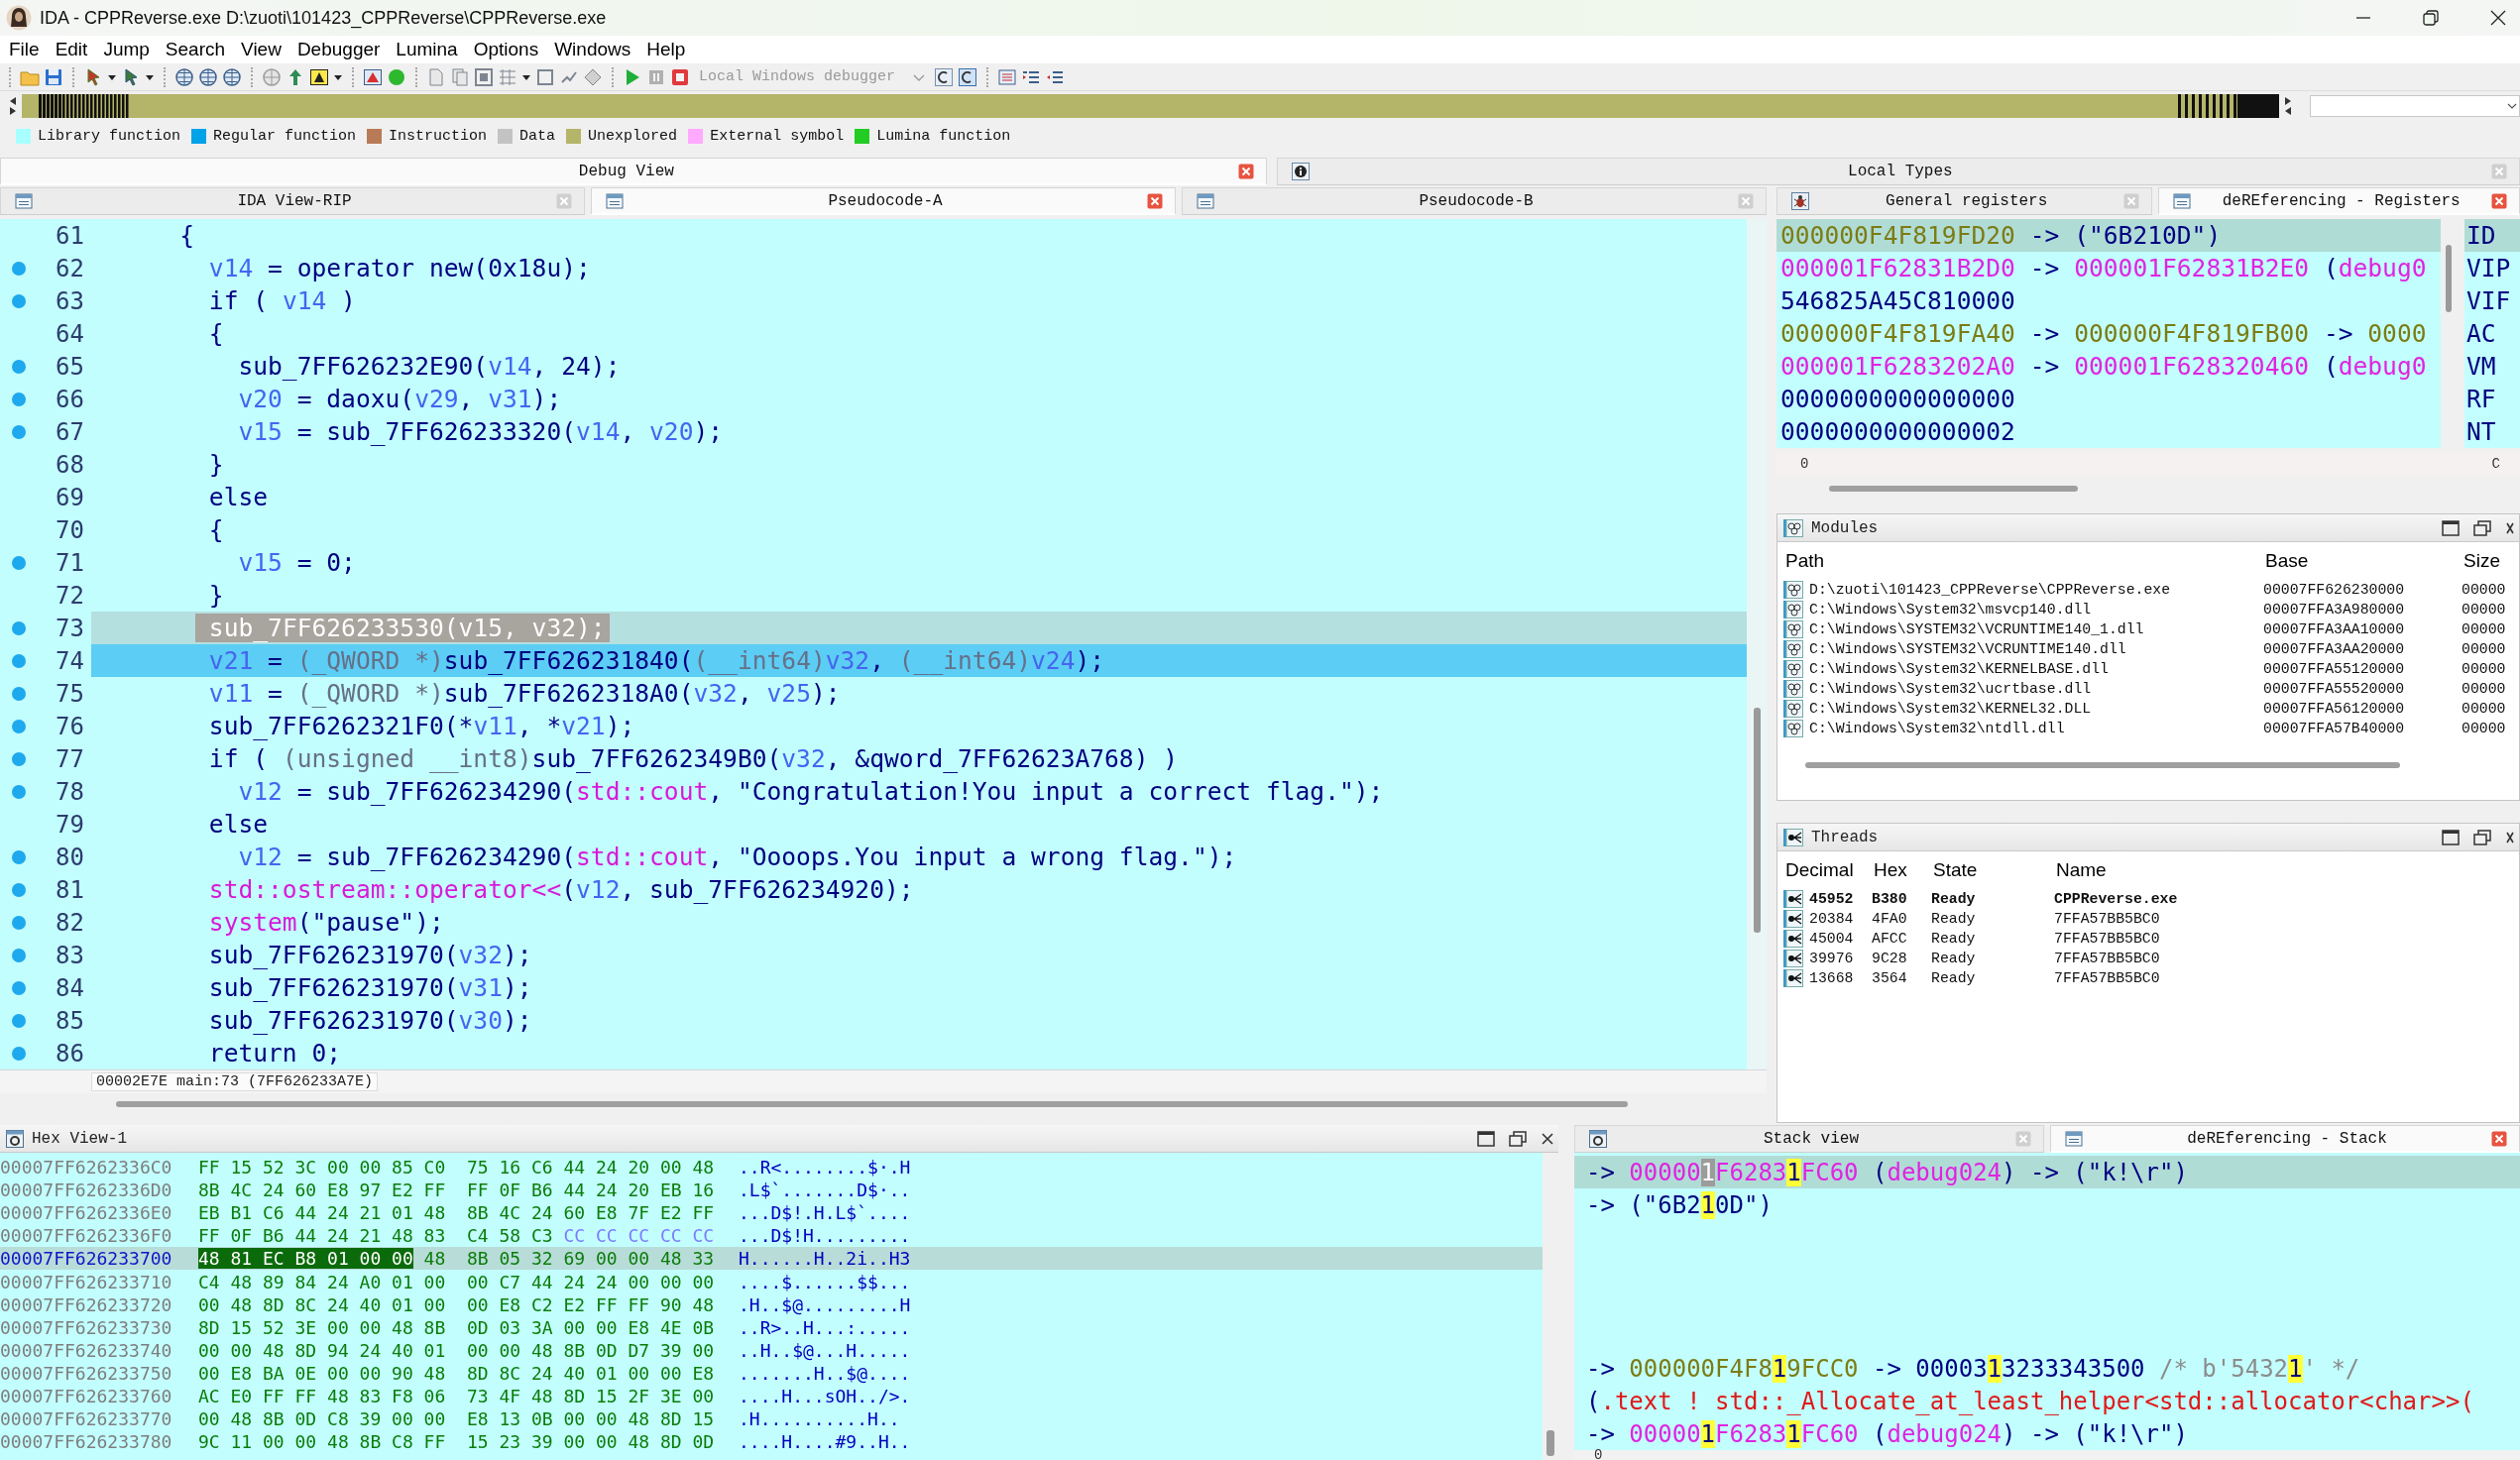 This screenshot has height=1460, width=2520. What do you see at coordinates (319, 77) in the screenshot?
I see `triangle-tile-icon` at bounding box center [319, 77].